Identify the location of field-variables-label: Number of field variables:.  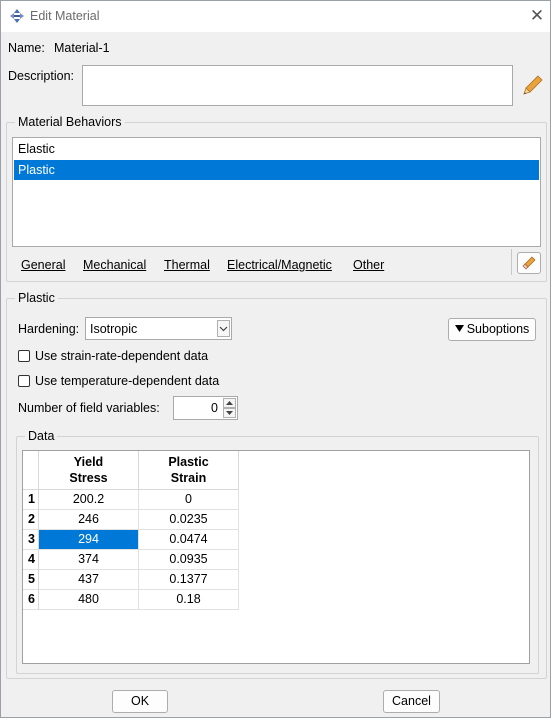
(89, 408).